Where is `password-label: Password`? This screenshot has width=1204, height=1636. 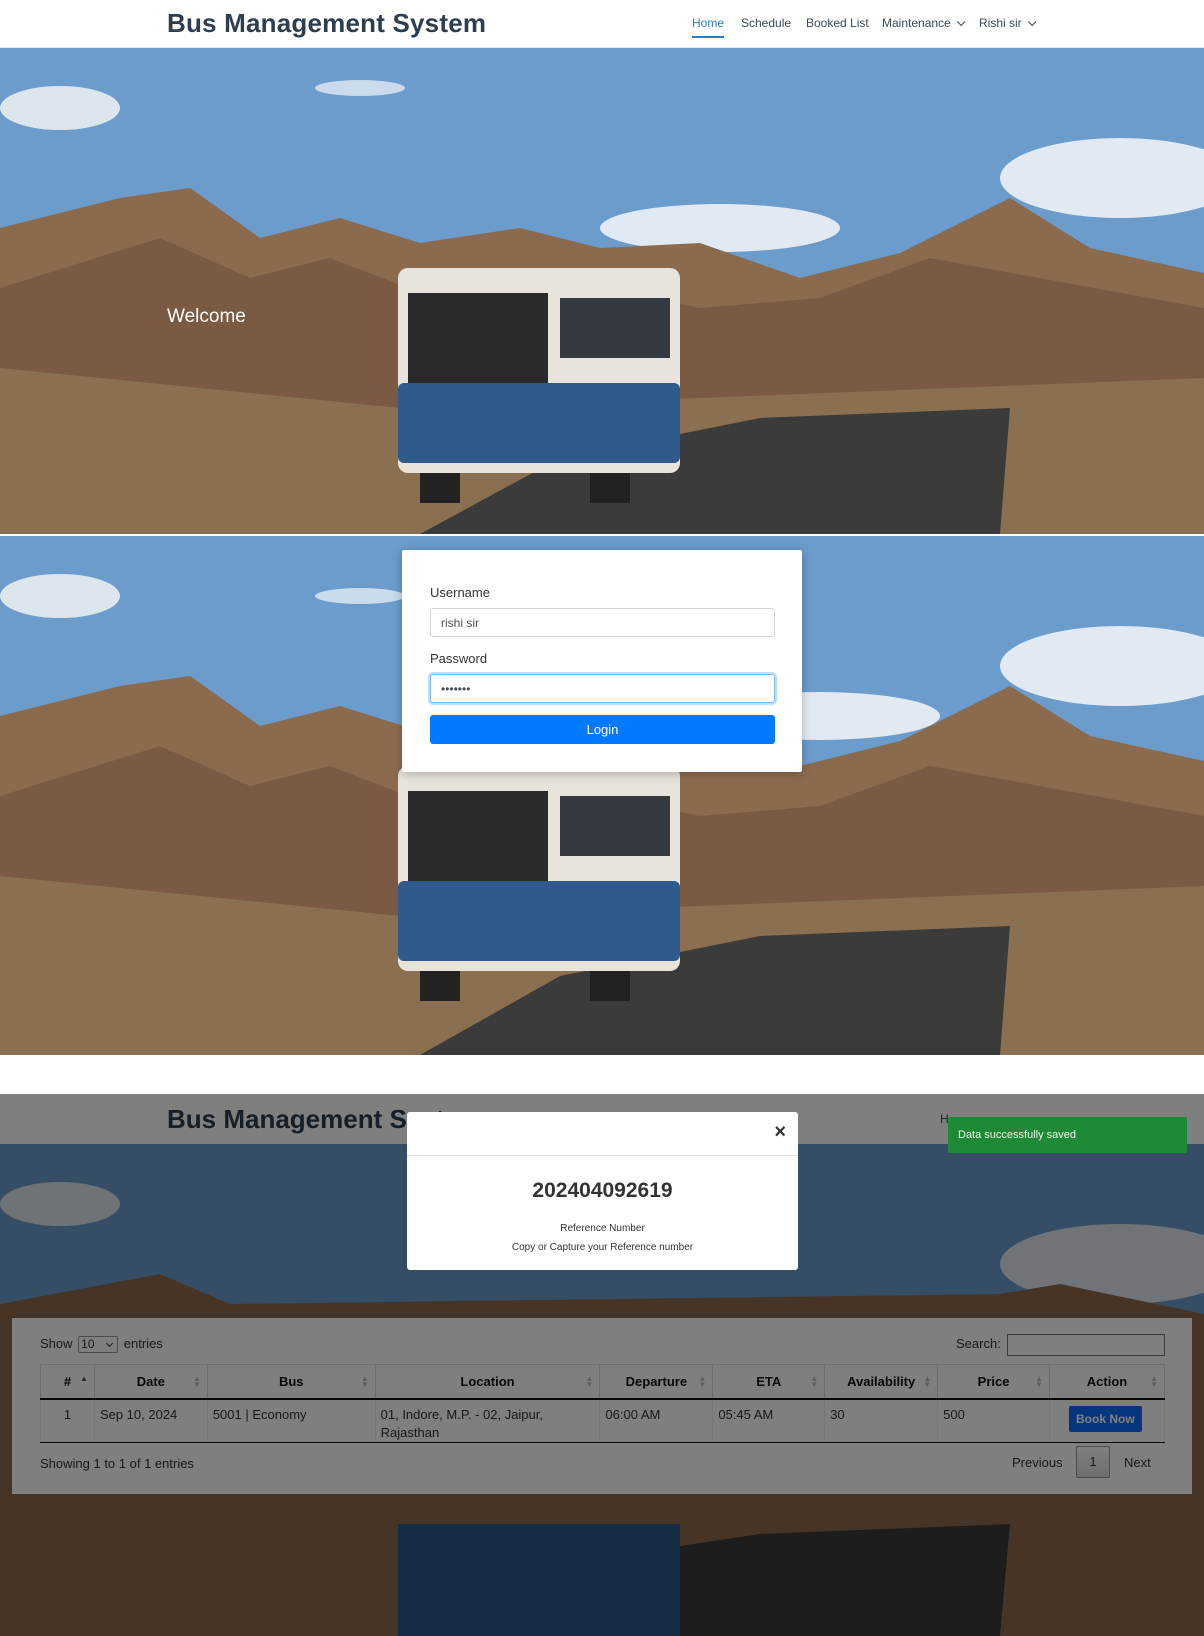
password-label: Password is located at coordinates (459, 658).